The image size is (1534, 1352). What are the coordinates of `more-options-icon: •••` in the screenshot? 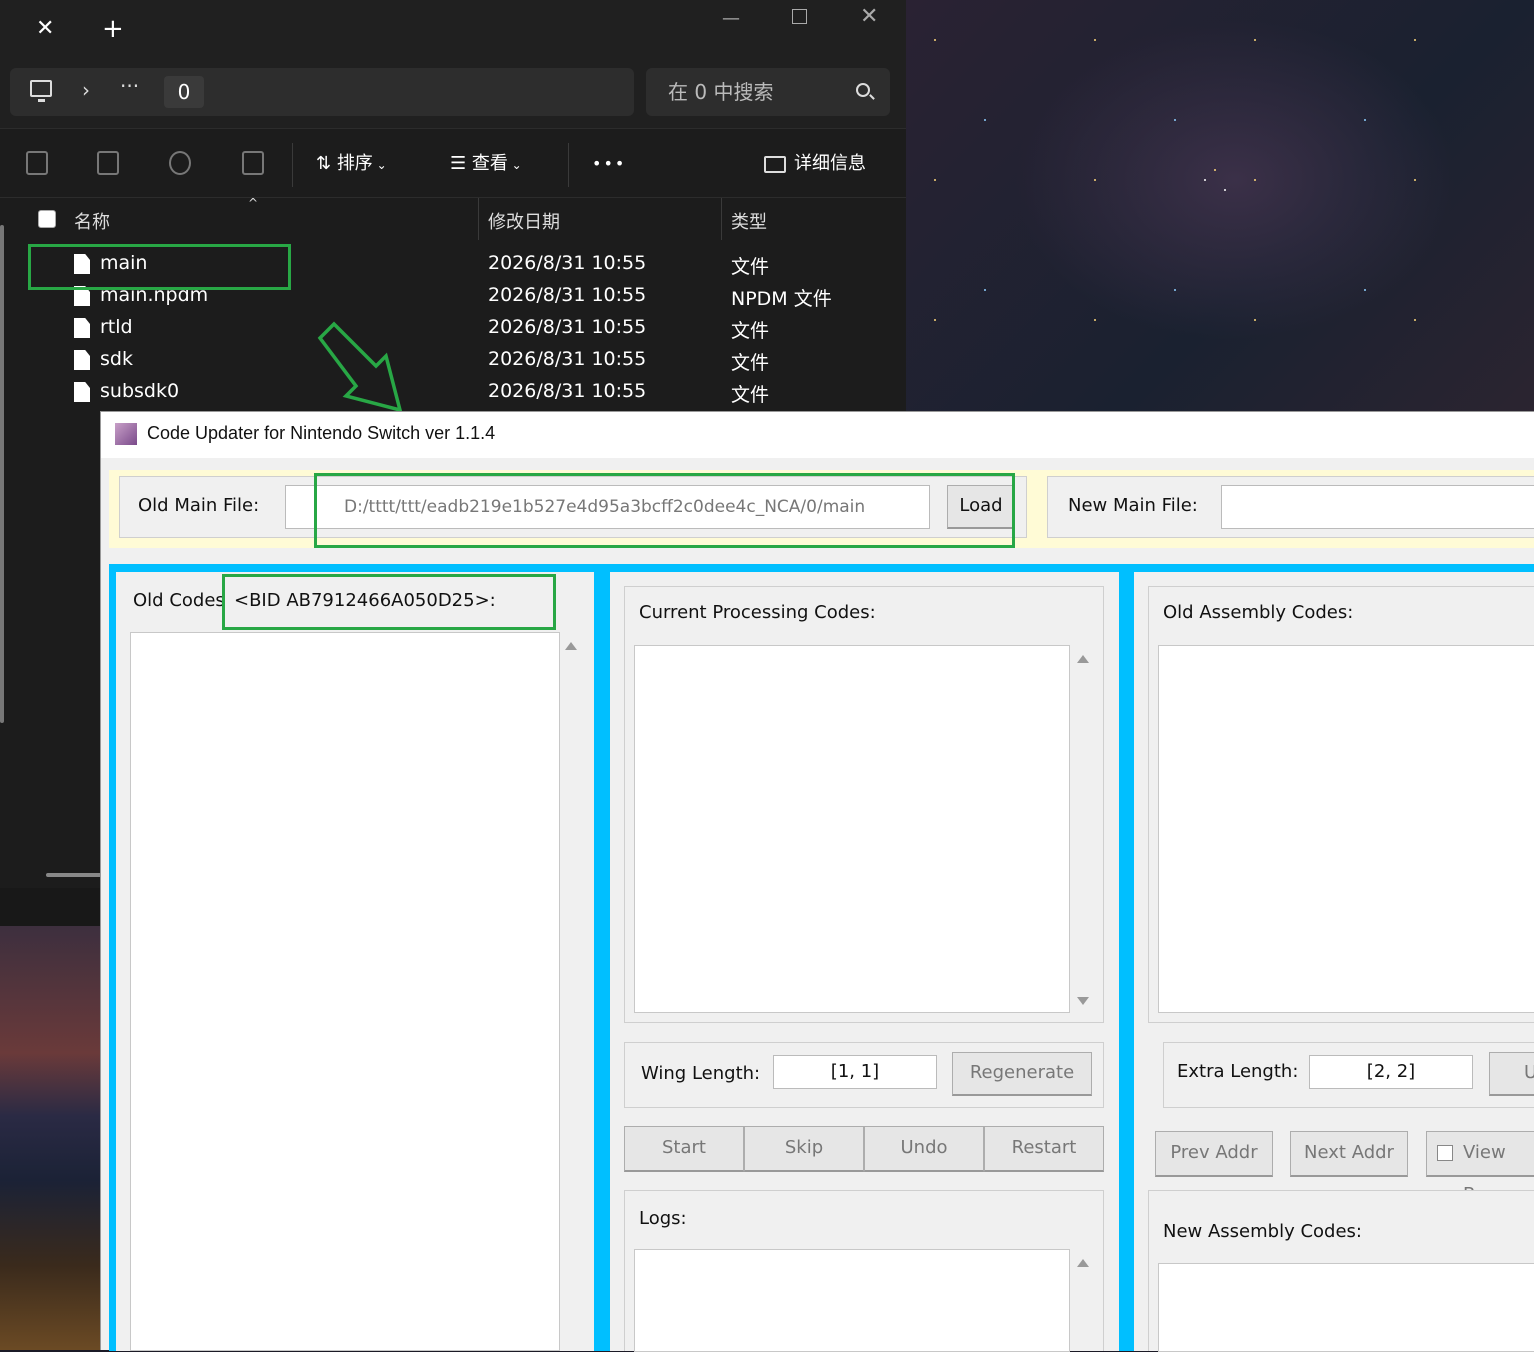 It's located at (609, 164).